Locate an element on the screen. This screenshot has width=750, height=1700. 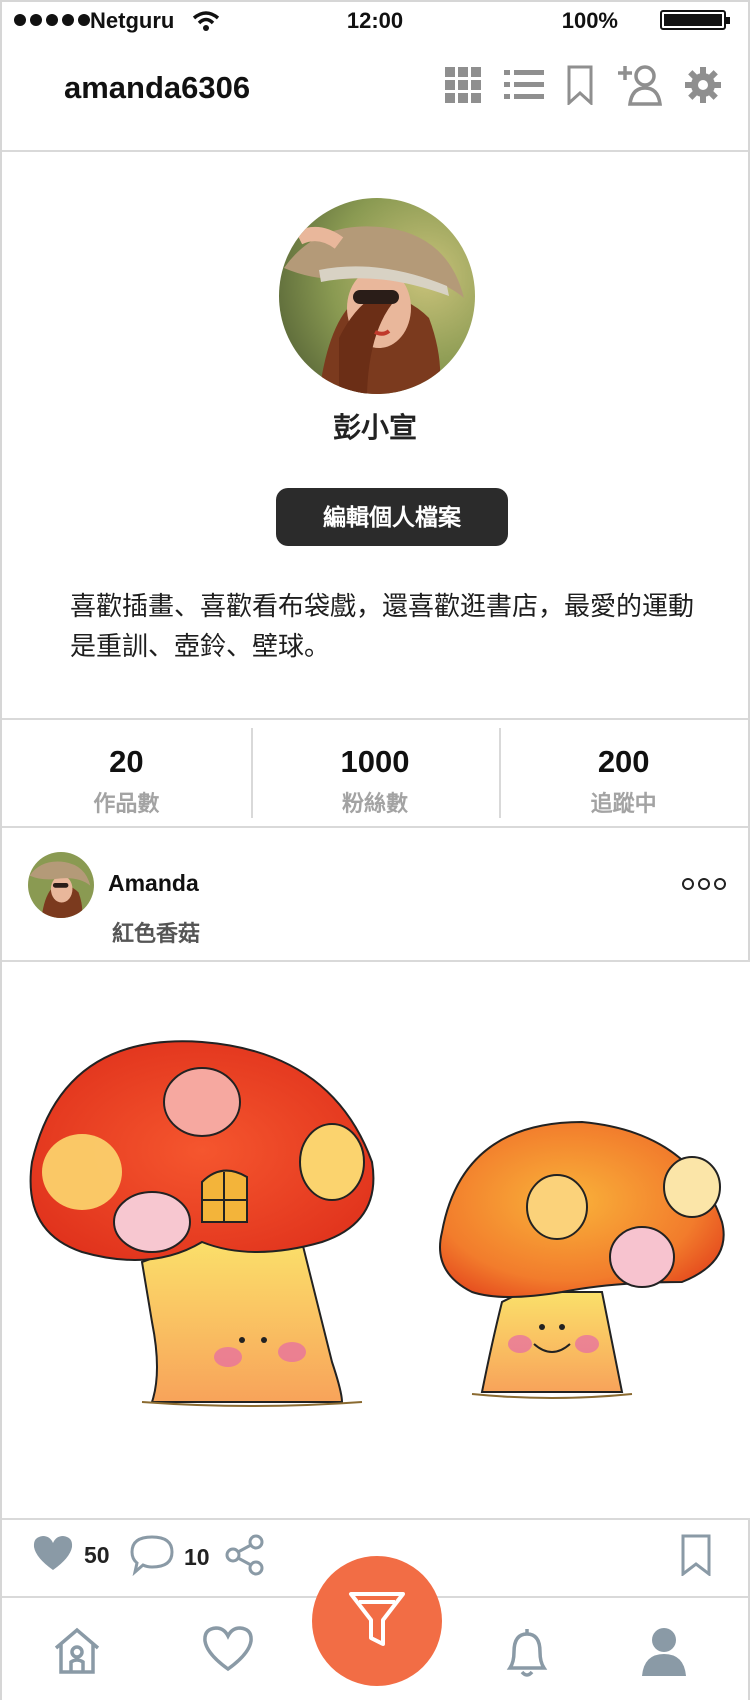
comment-count: 10 is located at coordinates (197, 1557).